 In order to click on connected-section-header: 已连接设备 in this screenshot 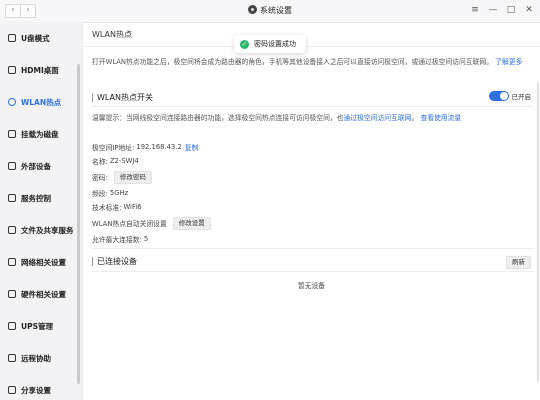, I will do `click(310, 261)`.